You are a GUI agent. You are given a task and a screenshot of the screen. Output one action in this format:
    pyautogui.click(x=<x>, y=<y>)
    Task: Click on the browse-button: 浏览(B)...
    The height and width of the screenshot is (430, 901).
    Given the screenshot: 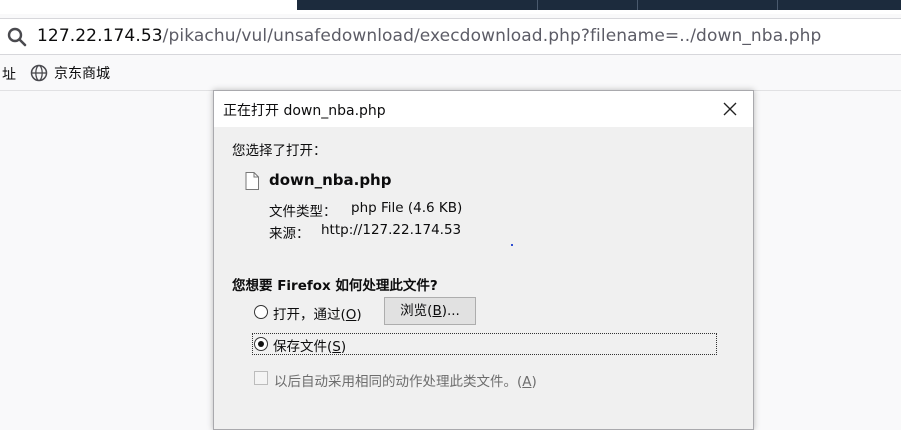 What is the action you would take?
    pyautogui.click(x=430, y=311)
    